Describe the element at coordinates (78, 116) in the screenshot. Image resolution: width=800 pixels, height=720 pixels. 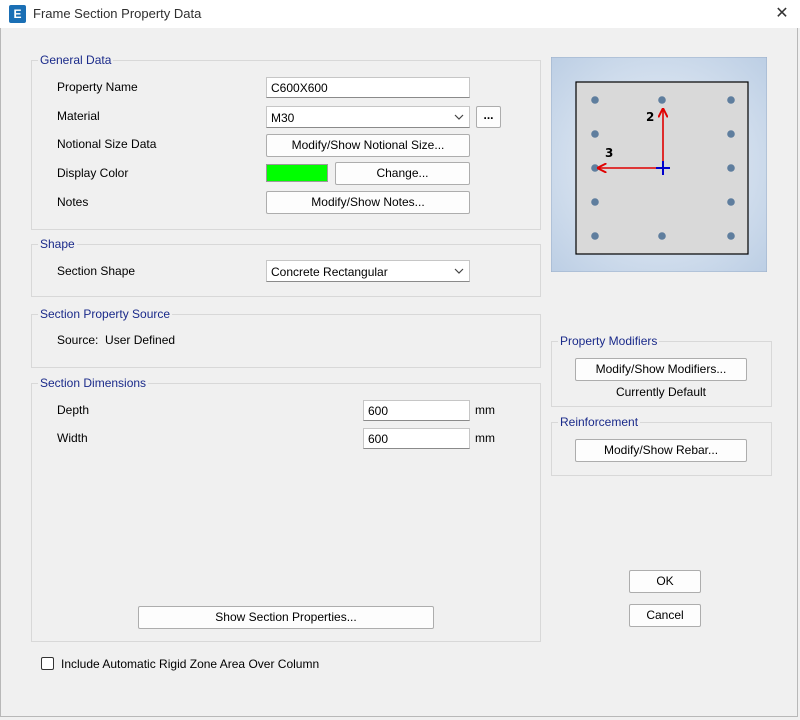
I see `material-label: Material` at that location.